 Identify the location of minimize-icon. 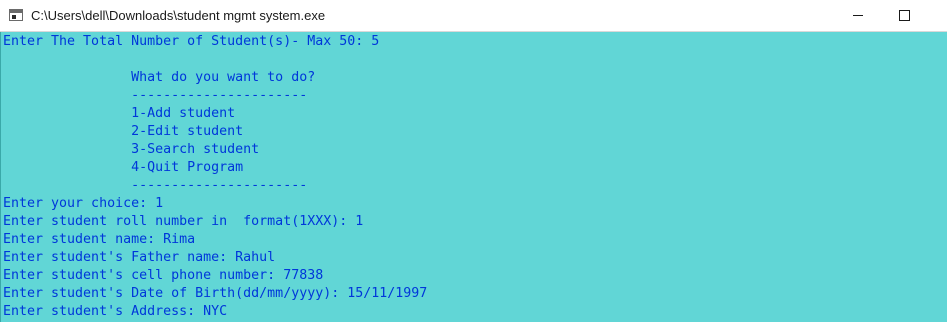
(858, 15).